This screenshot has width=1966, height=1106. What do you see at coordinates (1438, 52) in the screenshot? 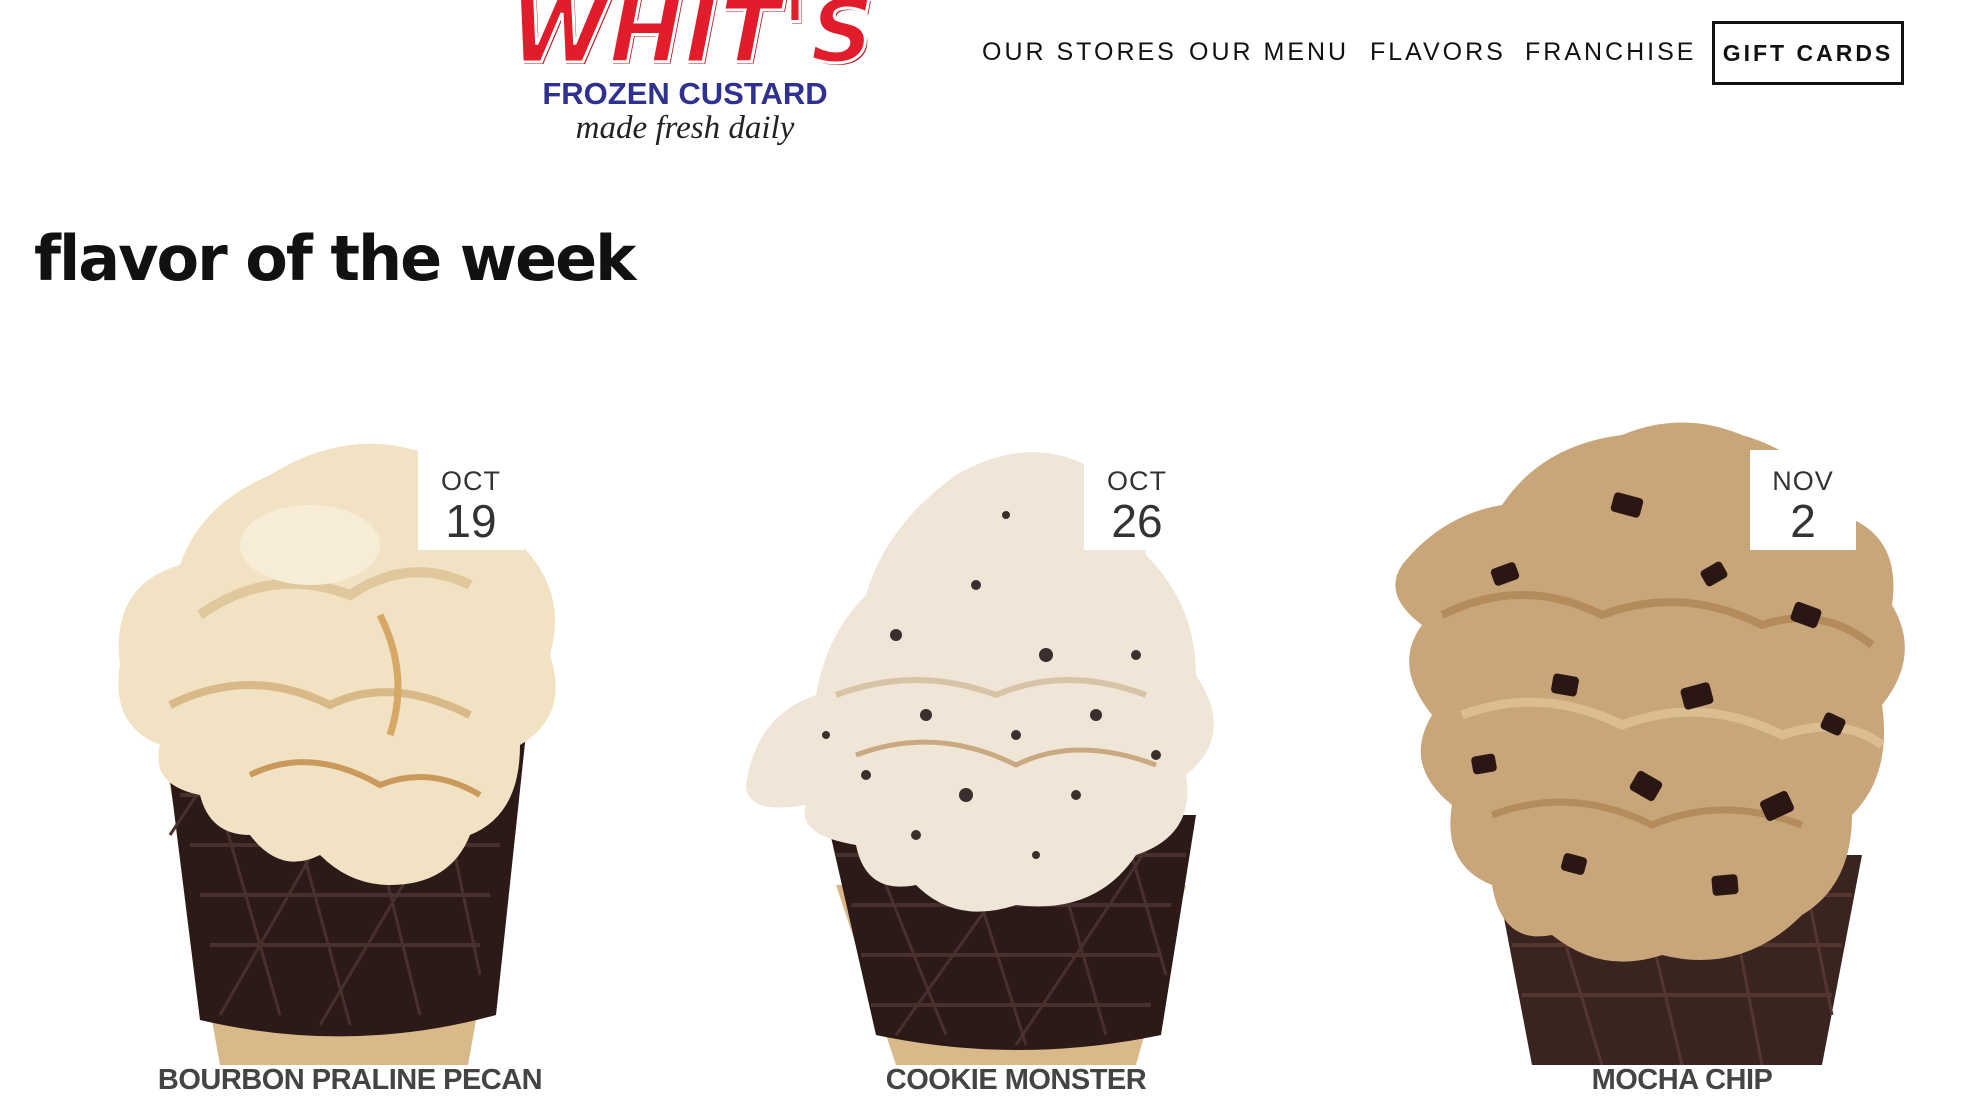
I see `nav-link-flavors: FLAVORS` at bounding box center [1438, 52].